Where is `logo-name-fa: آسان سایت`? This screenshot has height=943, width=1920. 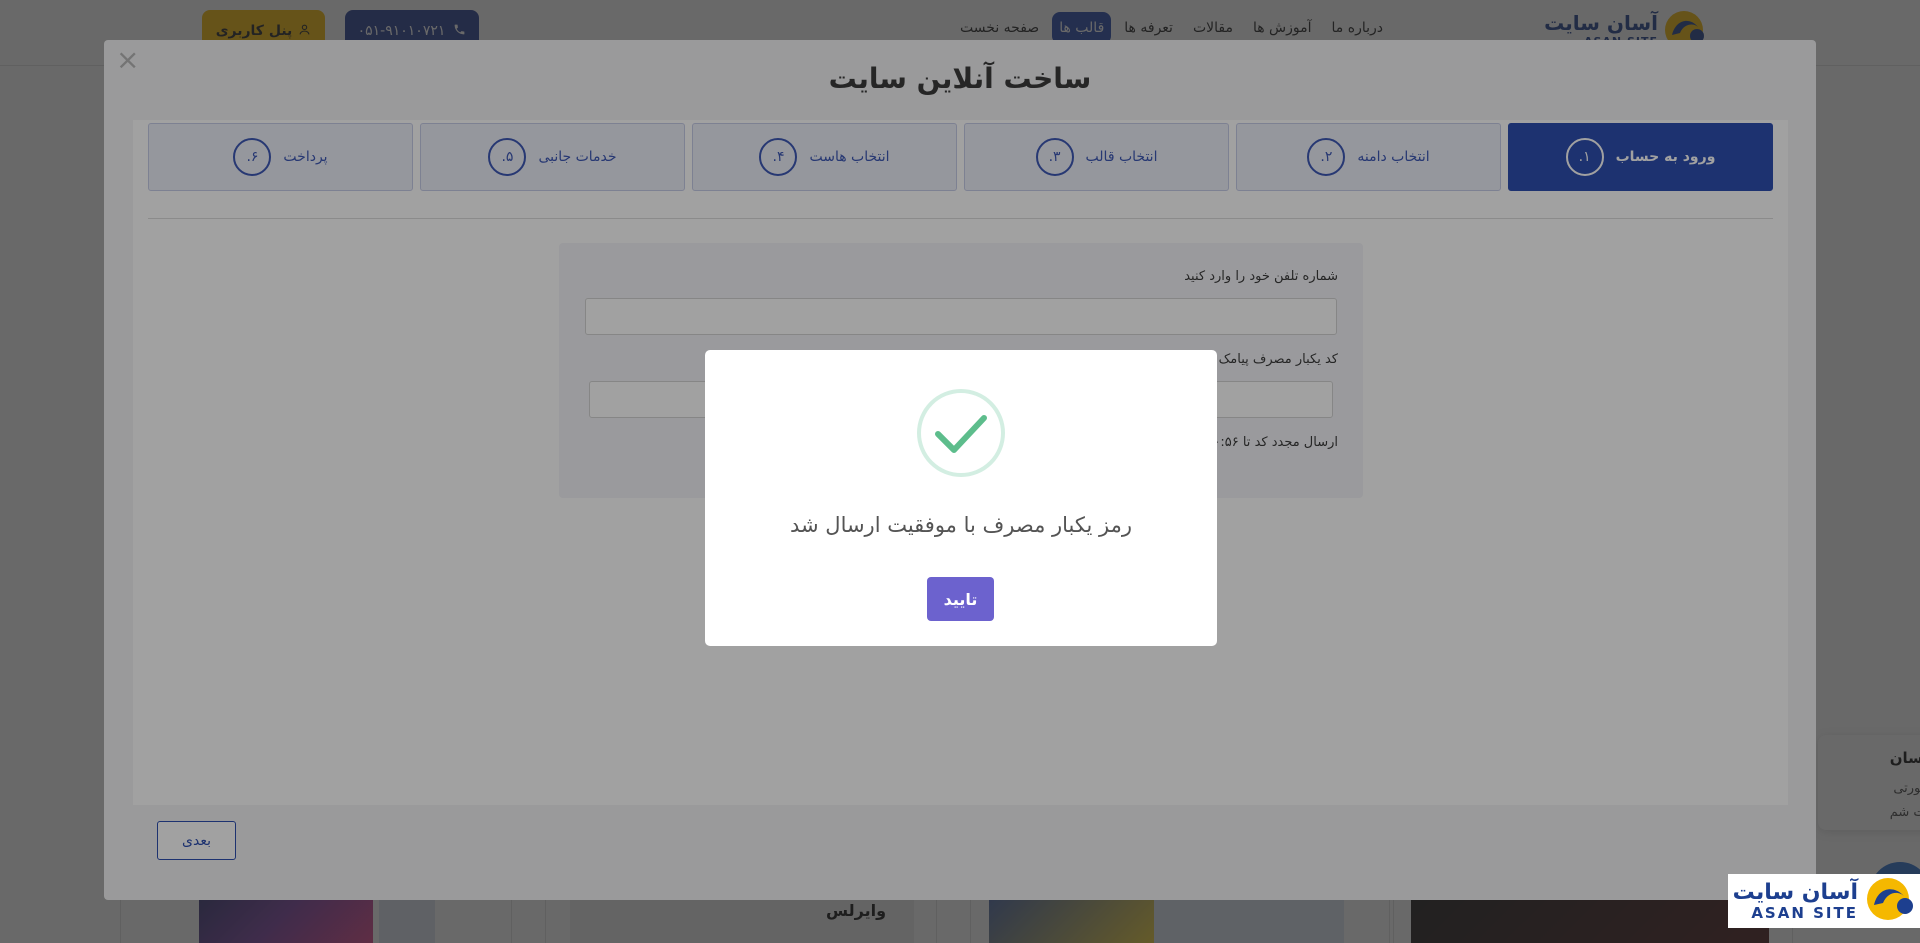 logo-name-fa: آسان سایت is located at coordinates (1795, 892).